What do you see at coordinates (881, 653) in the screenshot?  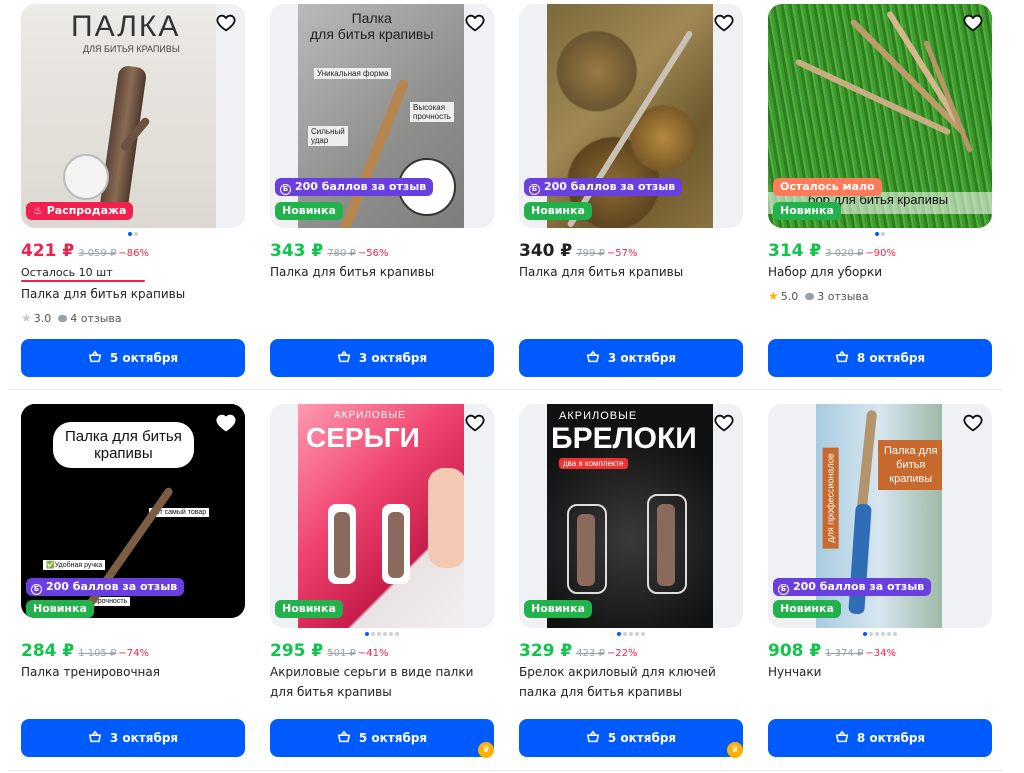 I see `discount: −34%` at bounding box center [881, 653].